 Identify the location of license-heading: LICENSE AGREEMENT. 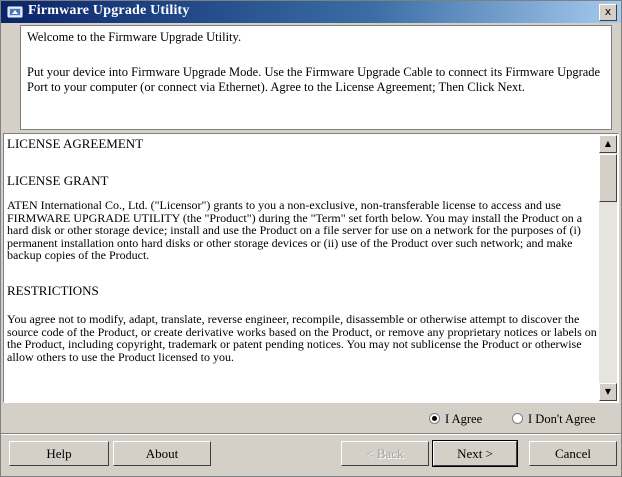
(75, 143).